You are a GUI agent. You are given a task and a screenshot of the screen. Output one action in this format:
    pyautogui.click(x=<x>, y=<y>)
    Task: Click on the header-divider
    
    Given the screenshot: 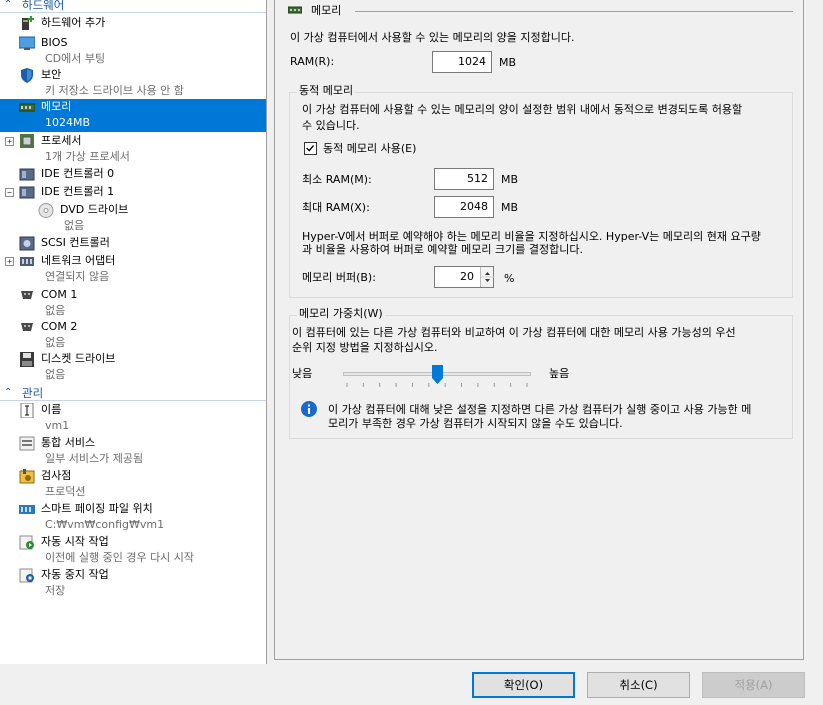 What is the action you would take?
    pyautogui.click(x=574, y=11)
    